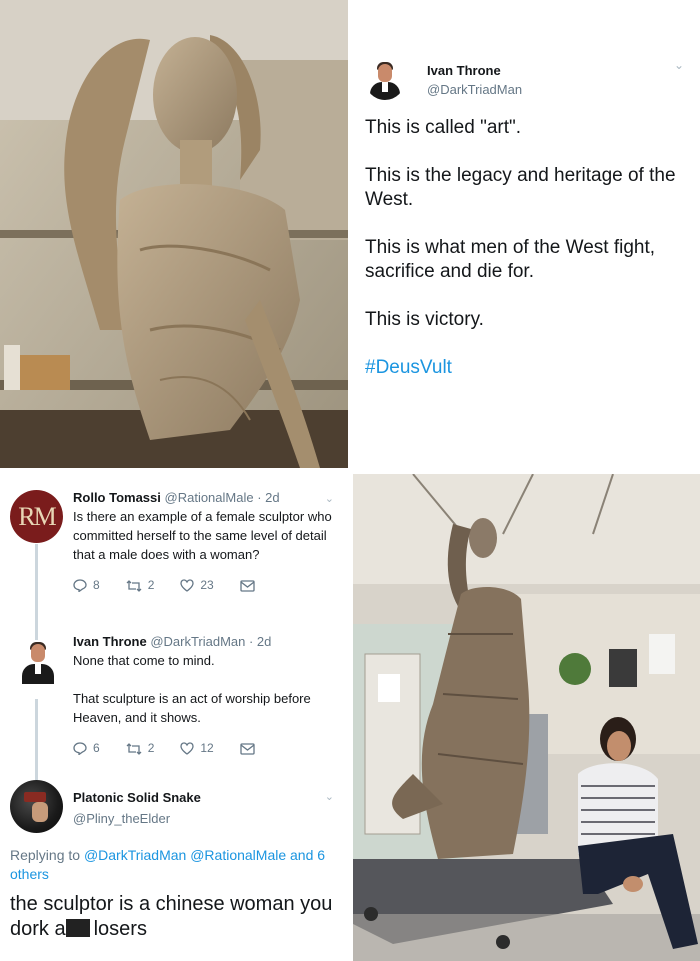 The width and height of the screenshot is (700, 961). What do you see at coordinates (474, 70) in the screenshot?
I see `author-name: Ivan Throne` at bounding box center [474, 70].